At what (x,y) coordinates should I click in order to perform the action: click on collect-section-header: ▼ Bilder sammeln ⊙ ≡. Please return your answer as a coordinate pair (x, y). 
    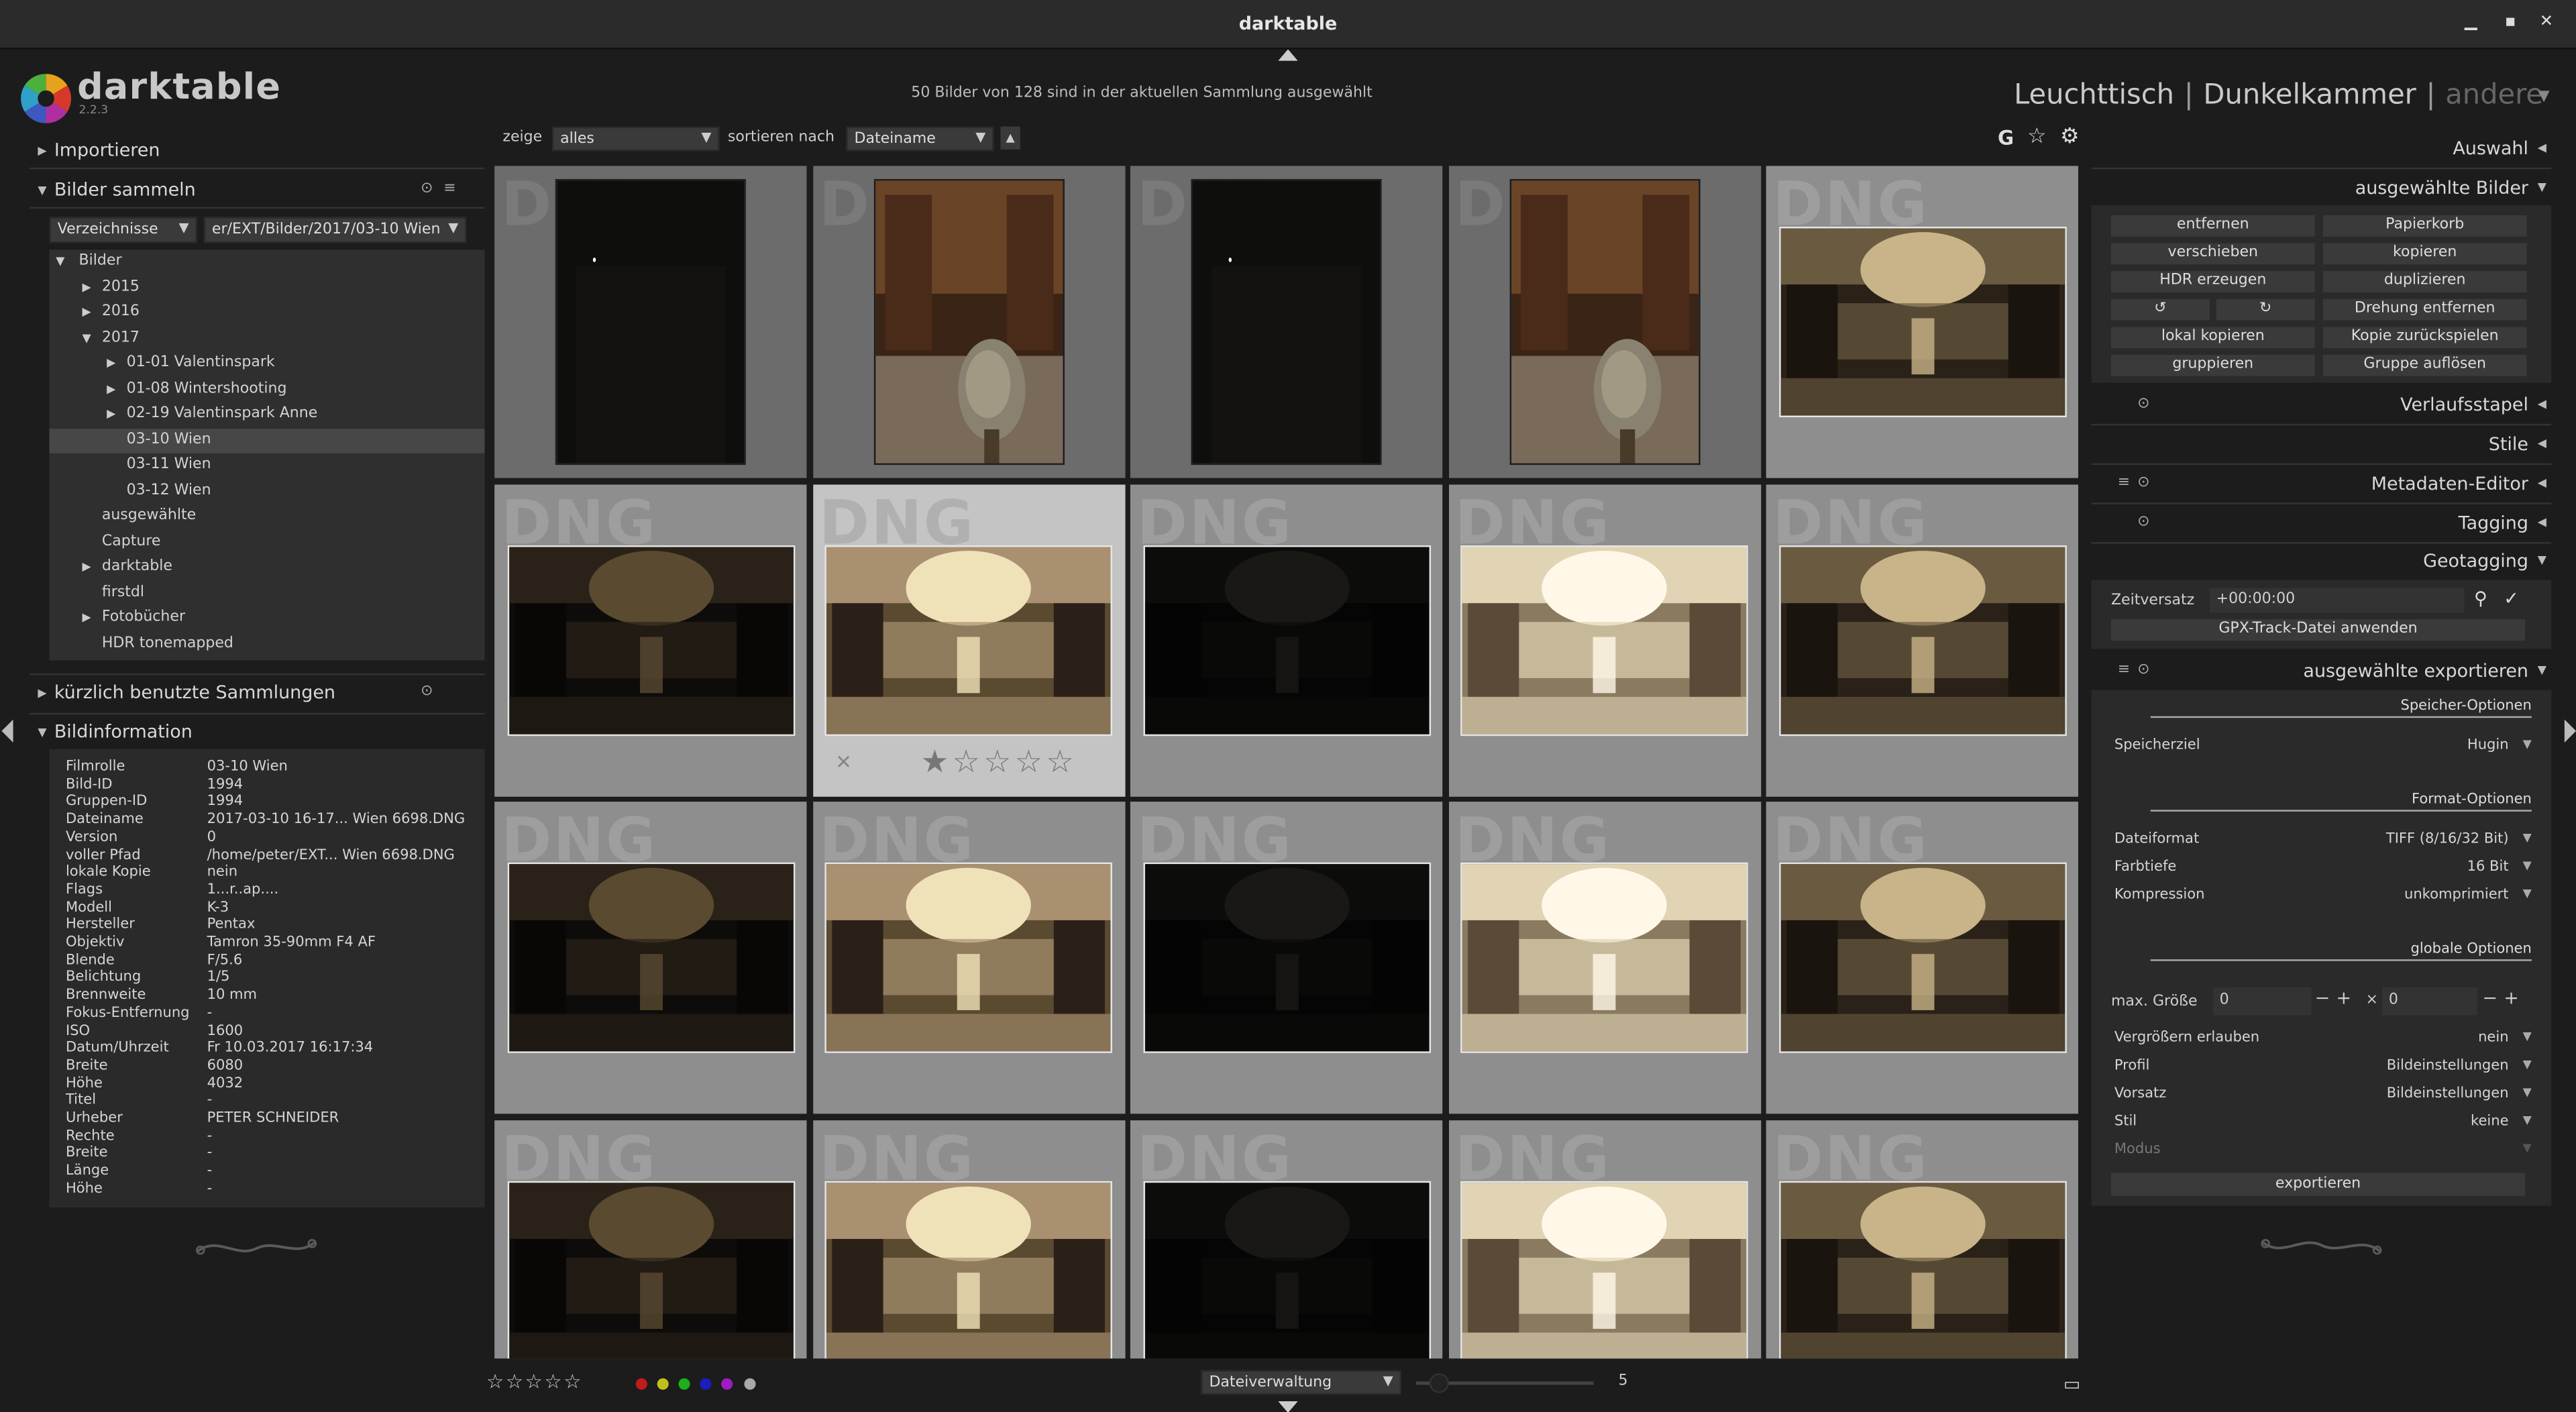
    Looking at the image, I should click on (257, 190).